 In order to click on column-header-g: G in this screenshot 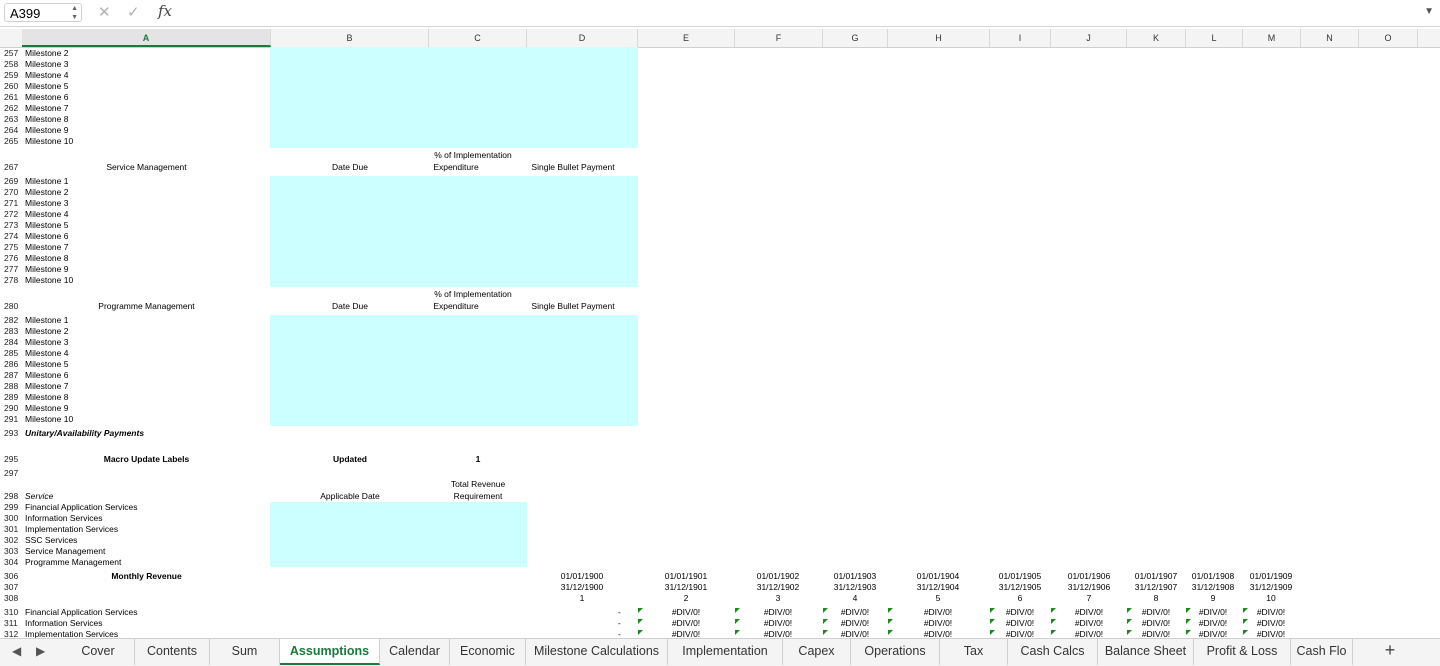, I will do `click(855, 38)`.